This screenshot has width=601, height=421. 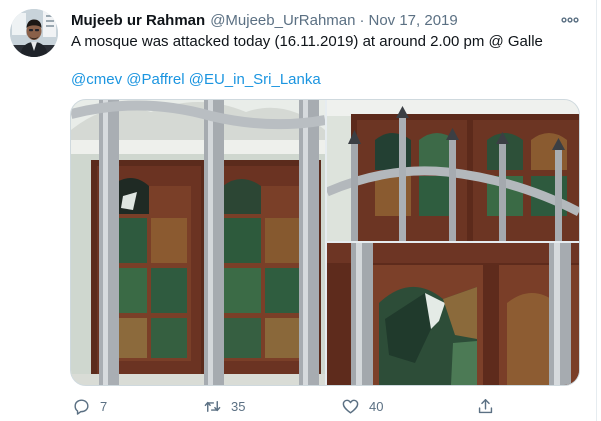 What do you see at coordinates (104, 406) in the screenshot?
I see `reply-count: 7` at bounding box center [104, 406].